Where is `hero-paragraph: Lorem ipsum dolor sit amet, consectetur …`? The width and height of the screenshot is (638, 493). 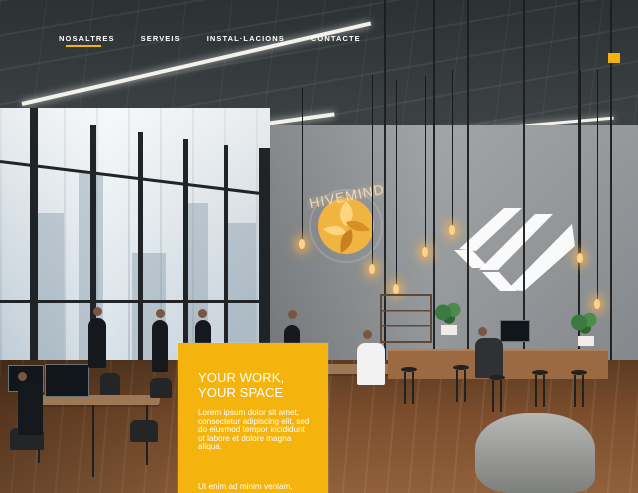
hero-paragraph: Lorem ipsum dolor sit amet, consectetur … is located at coordinates (254, 430).